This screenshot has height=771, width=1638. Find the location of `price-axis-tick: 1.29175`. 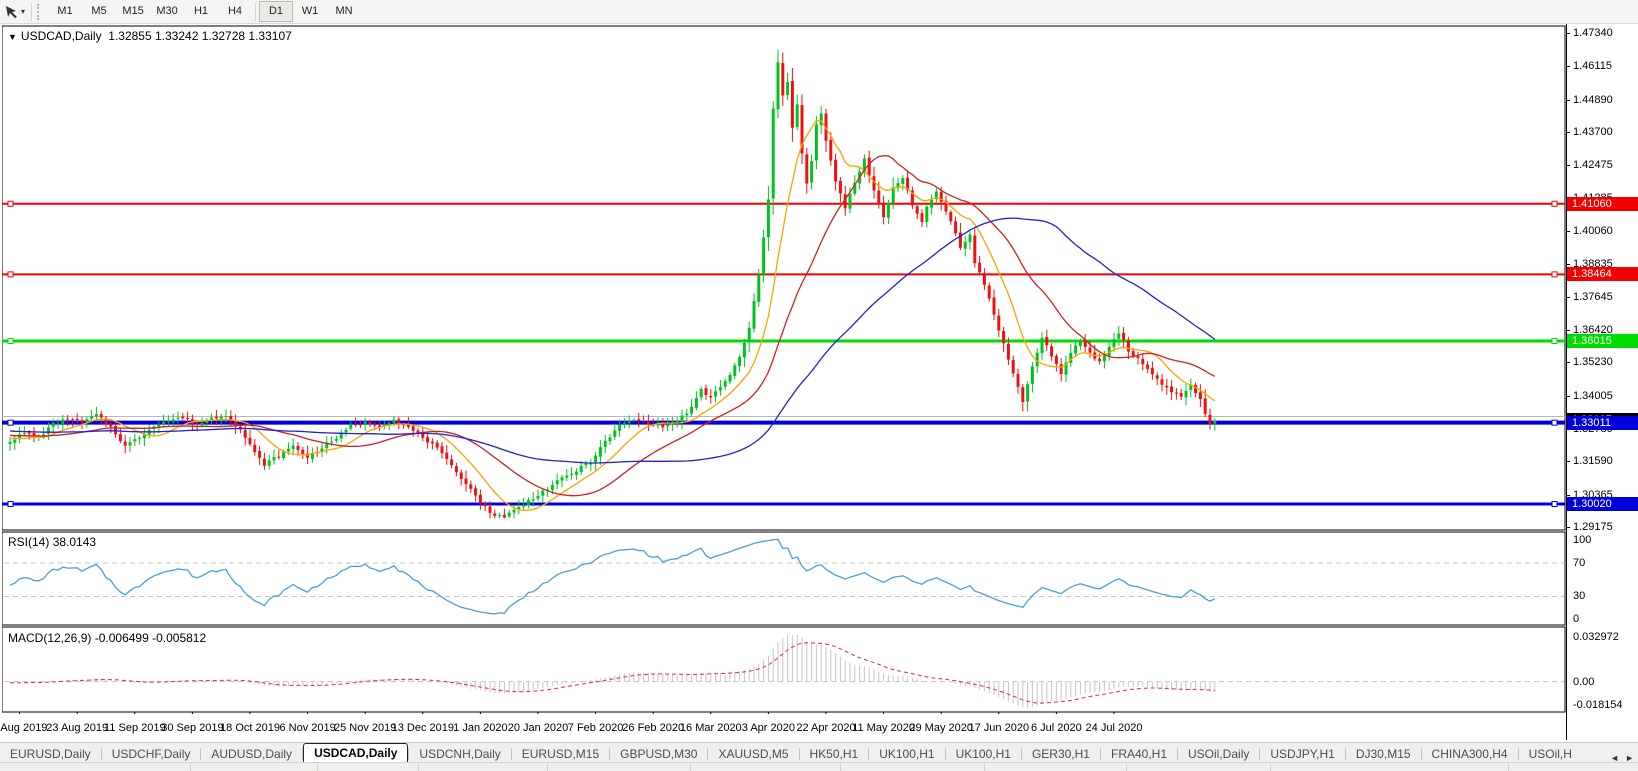

price-axis-tick: 1.29175 is located at coordinates (1589, 527).